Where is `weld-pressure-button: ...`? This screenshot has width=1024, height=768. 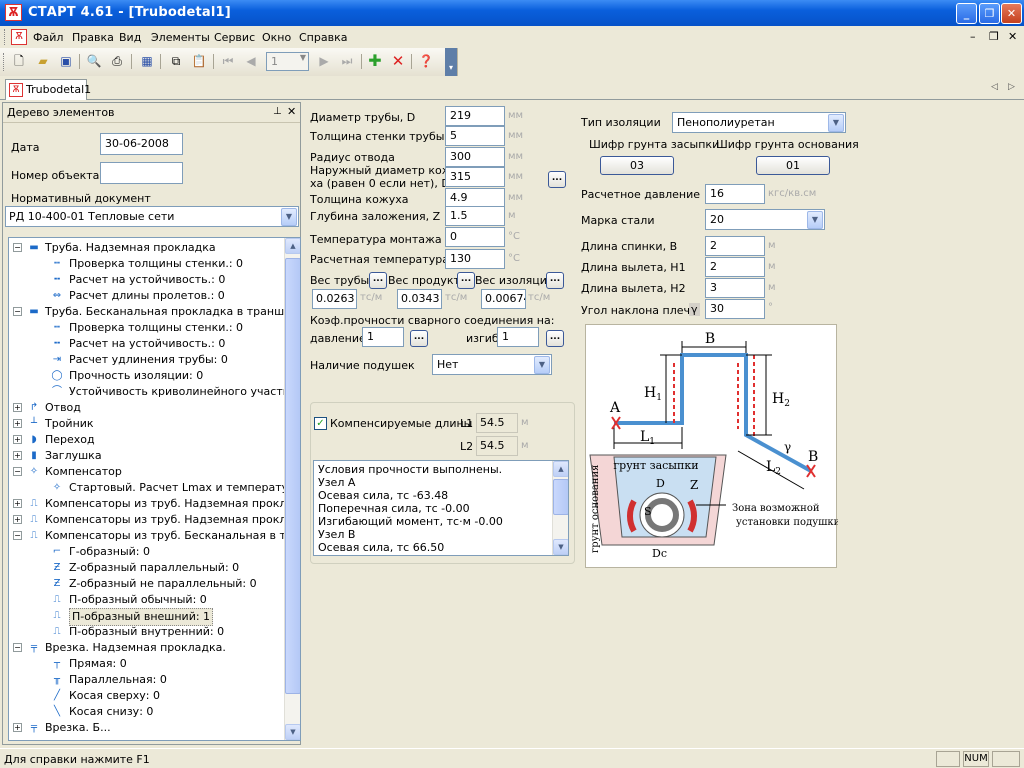 weld-pressure-button: ... is located at coordinates (419, 338).